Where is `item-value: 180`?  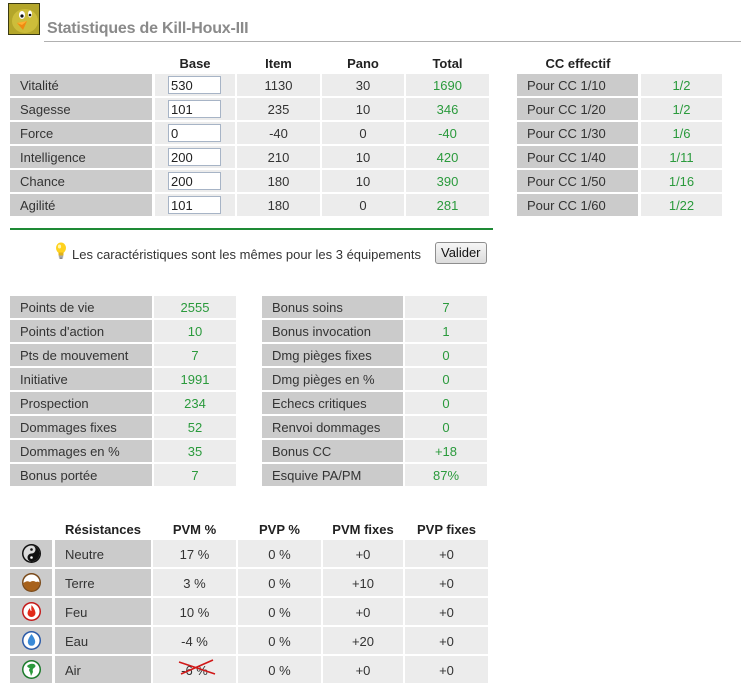
item-value: 180 is located at coordinates (278, 181).